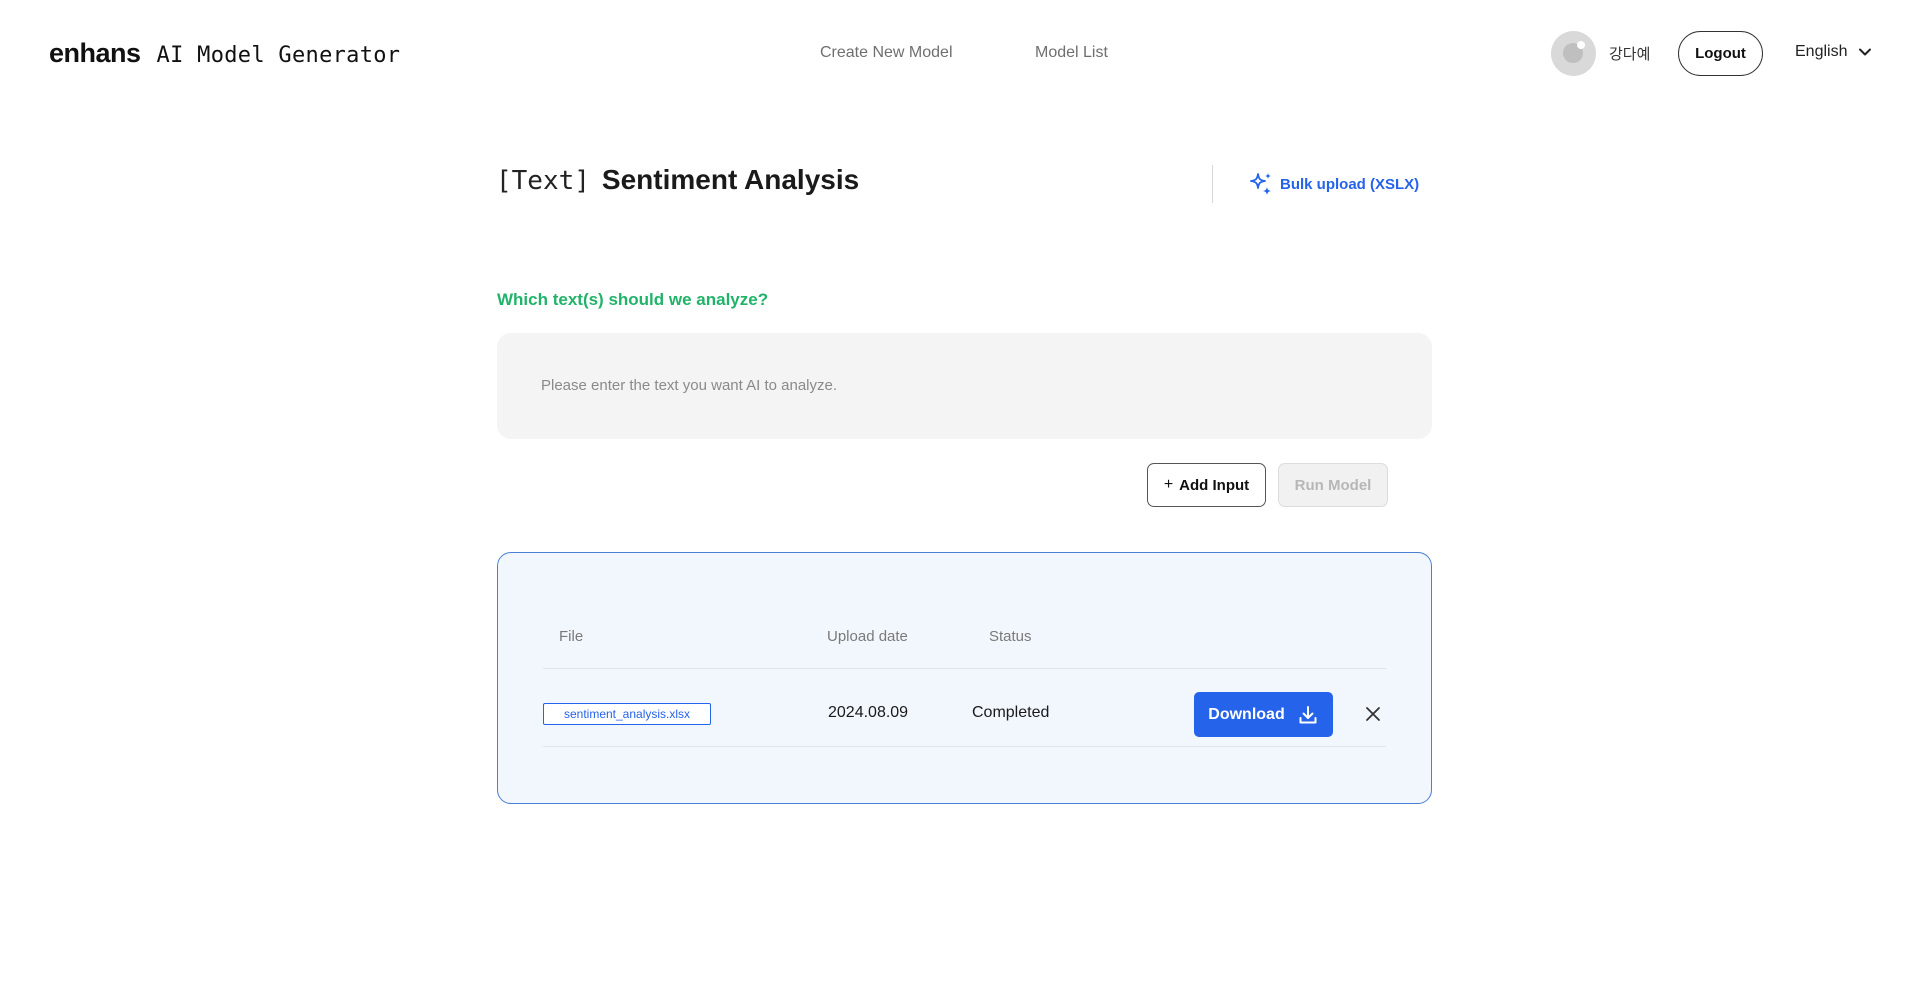 The height and width of the screenshot is (986, 1905). I want to click on title-type-tag: [Text], so click(543, 181).